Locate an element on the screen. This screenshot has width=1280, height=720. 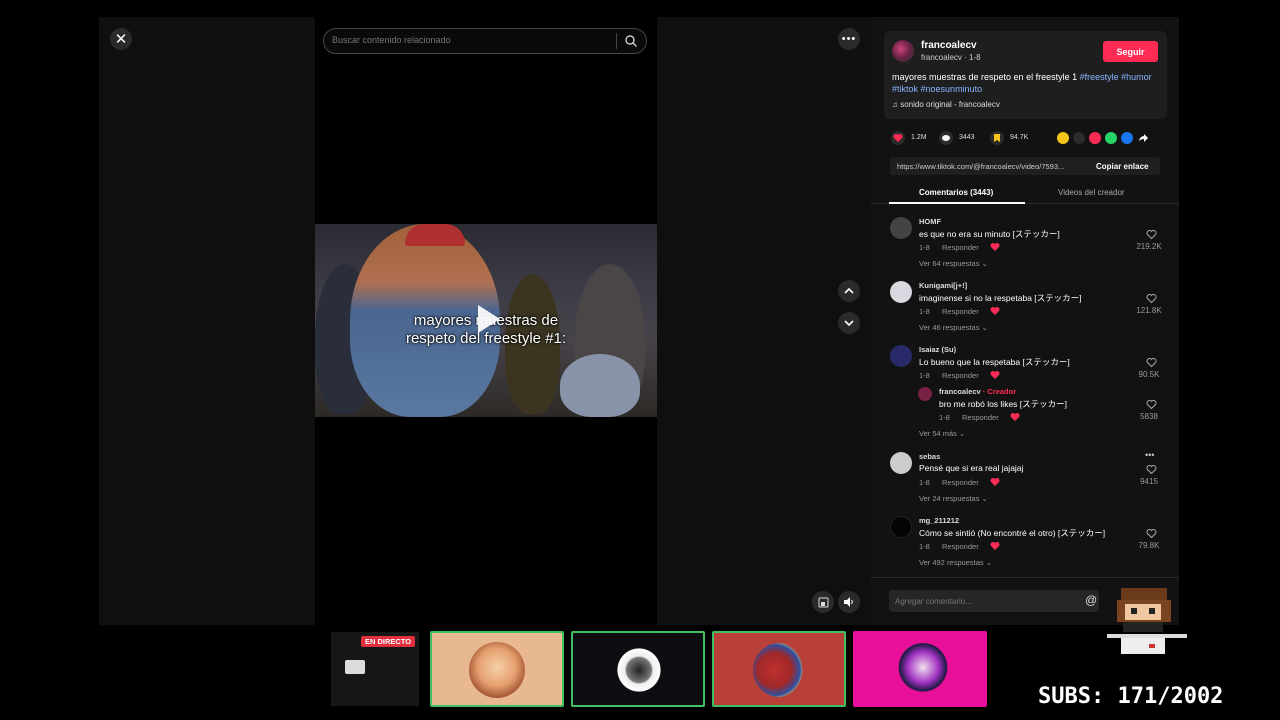
viewer-cam-tile is located at coordinates (638, 669).